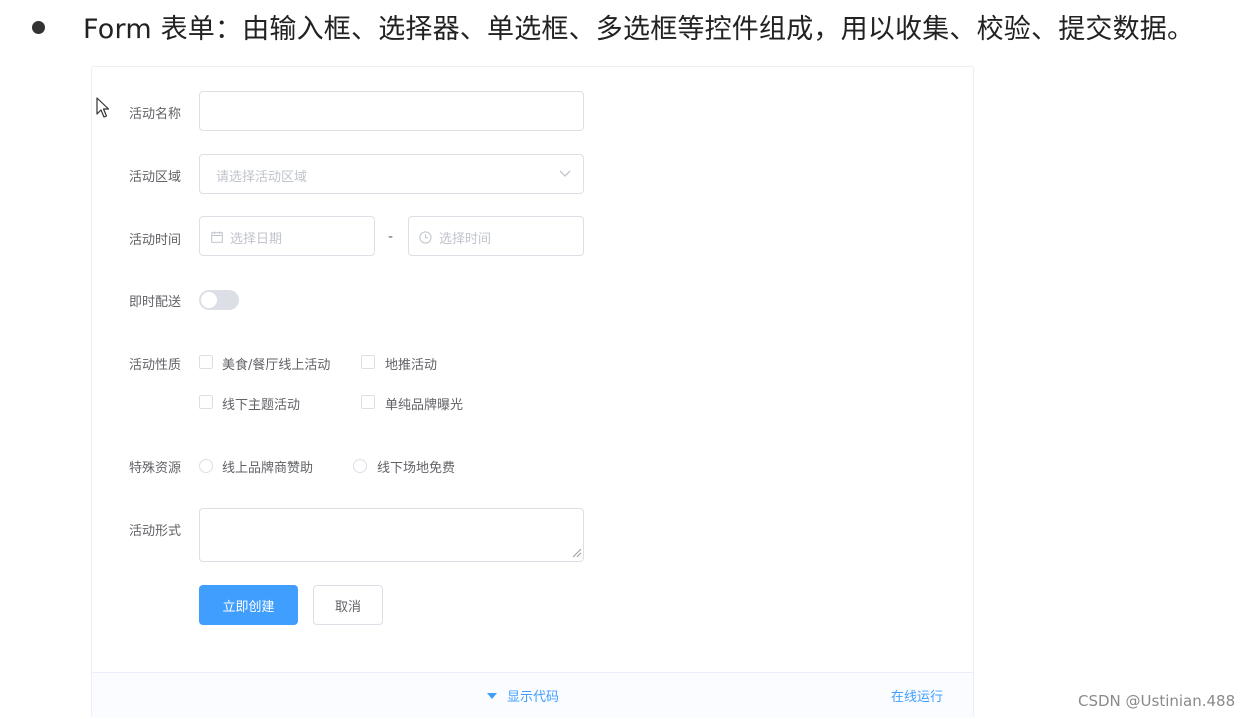 Image resolution: width=1260 pixels, height=719 pixels. I want to click on time-picker-input: 选择时间, so click(496, 236).